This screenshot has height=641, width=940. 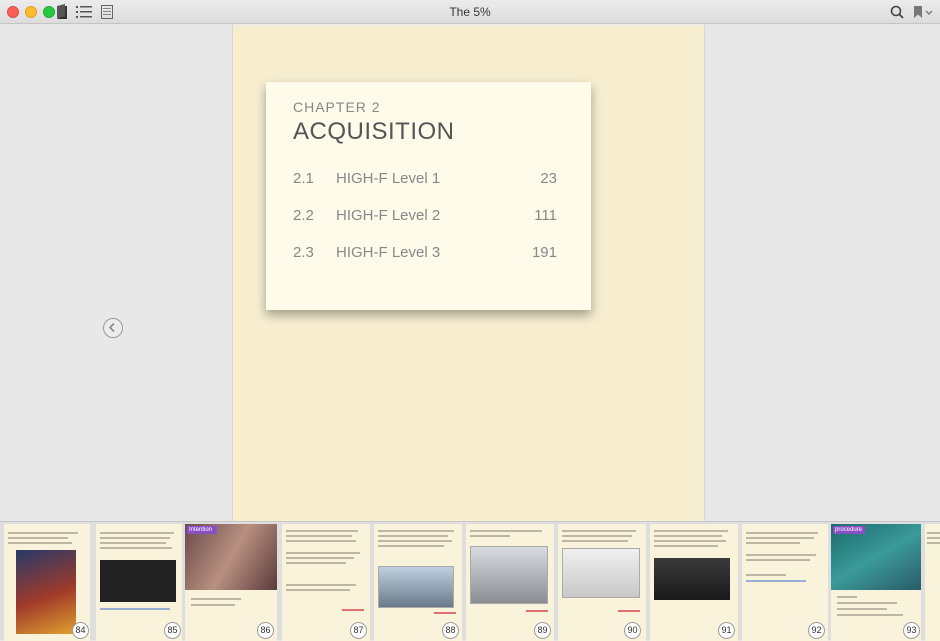 What do you see at coordinates (13, 12) in the screenshot?
I see `close-window-button` at bounding box center [13, 12].